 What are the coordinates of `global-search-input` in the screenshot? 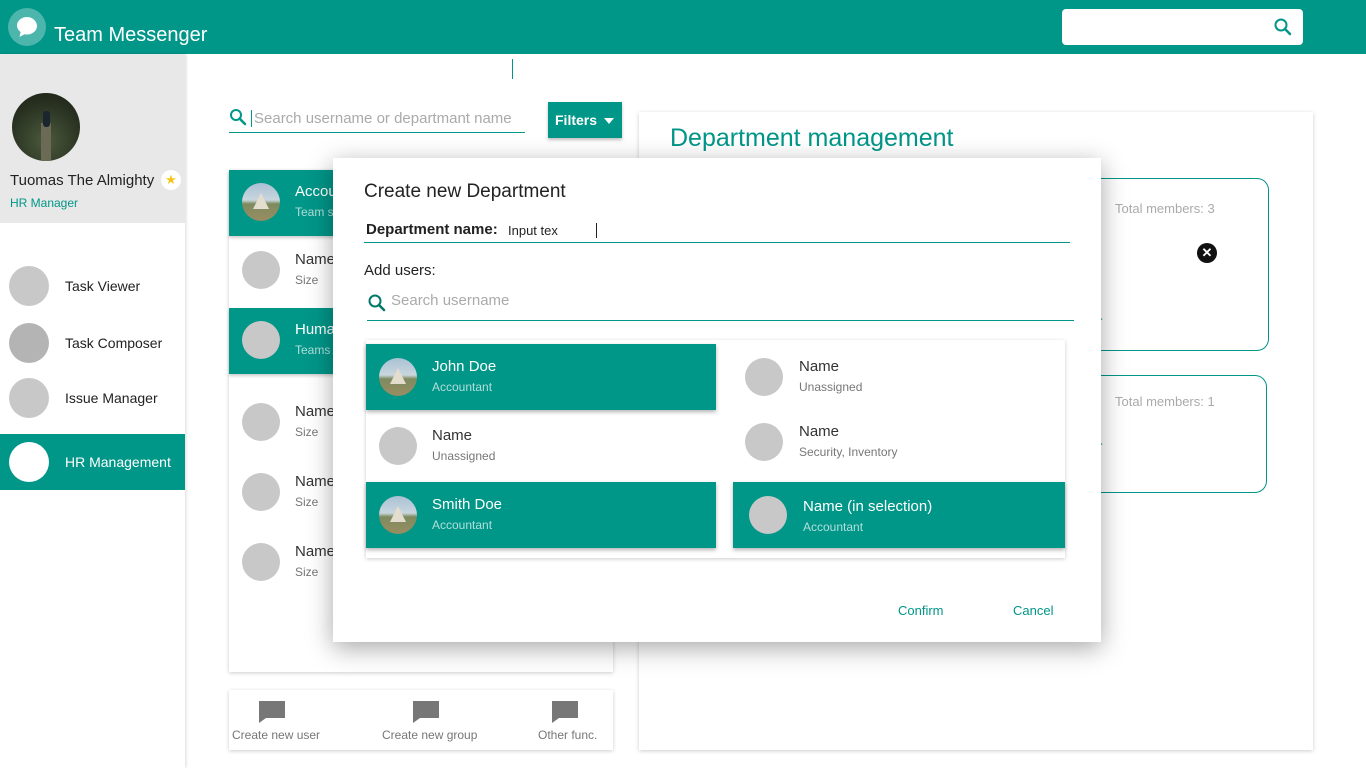 It's located at (1182, 27).